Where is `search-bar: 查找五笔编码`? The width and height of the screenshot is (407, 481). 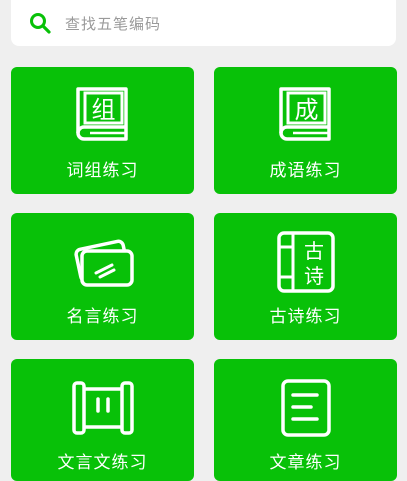
search-bar: 查找五笔编码 is located at coordinates (203, 23).